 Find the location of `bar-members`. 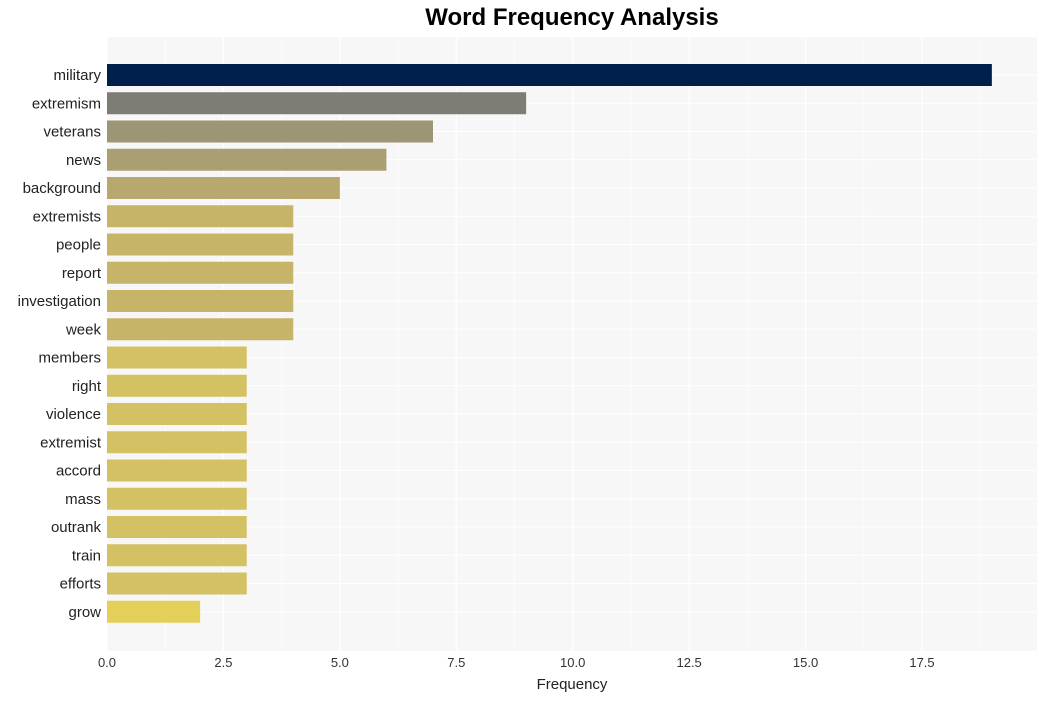

bar-members is located at coordinates (177, 357).